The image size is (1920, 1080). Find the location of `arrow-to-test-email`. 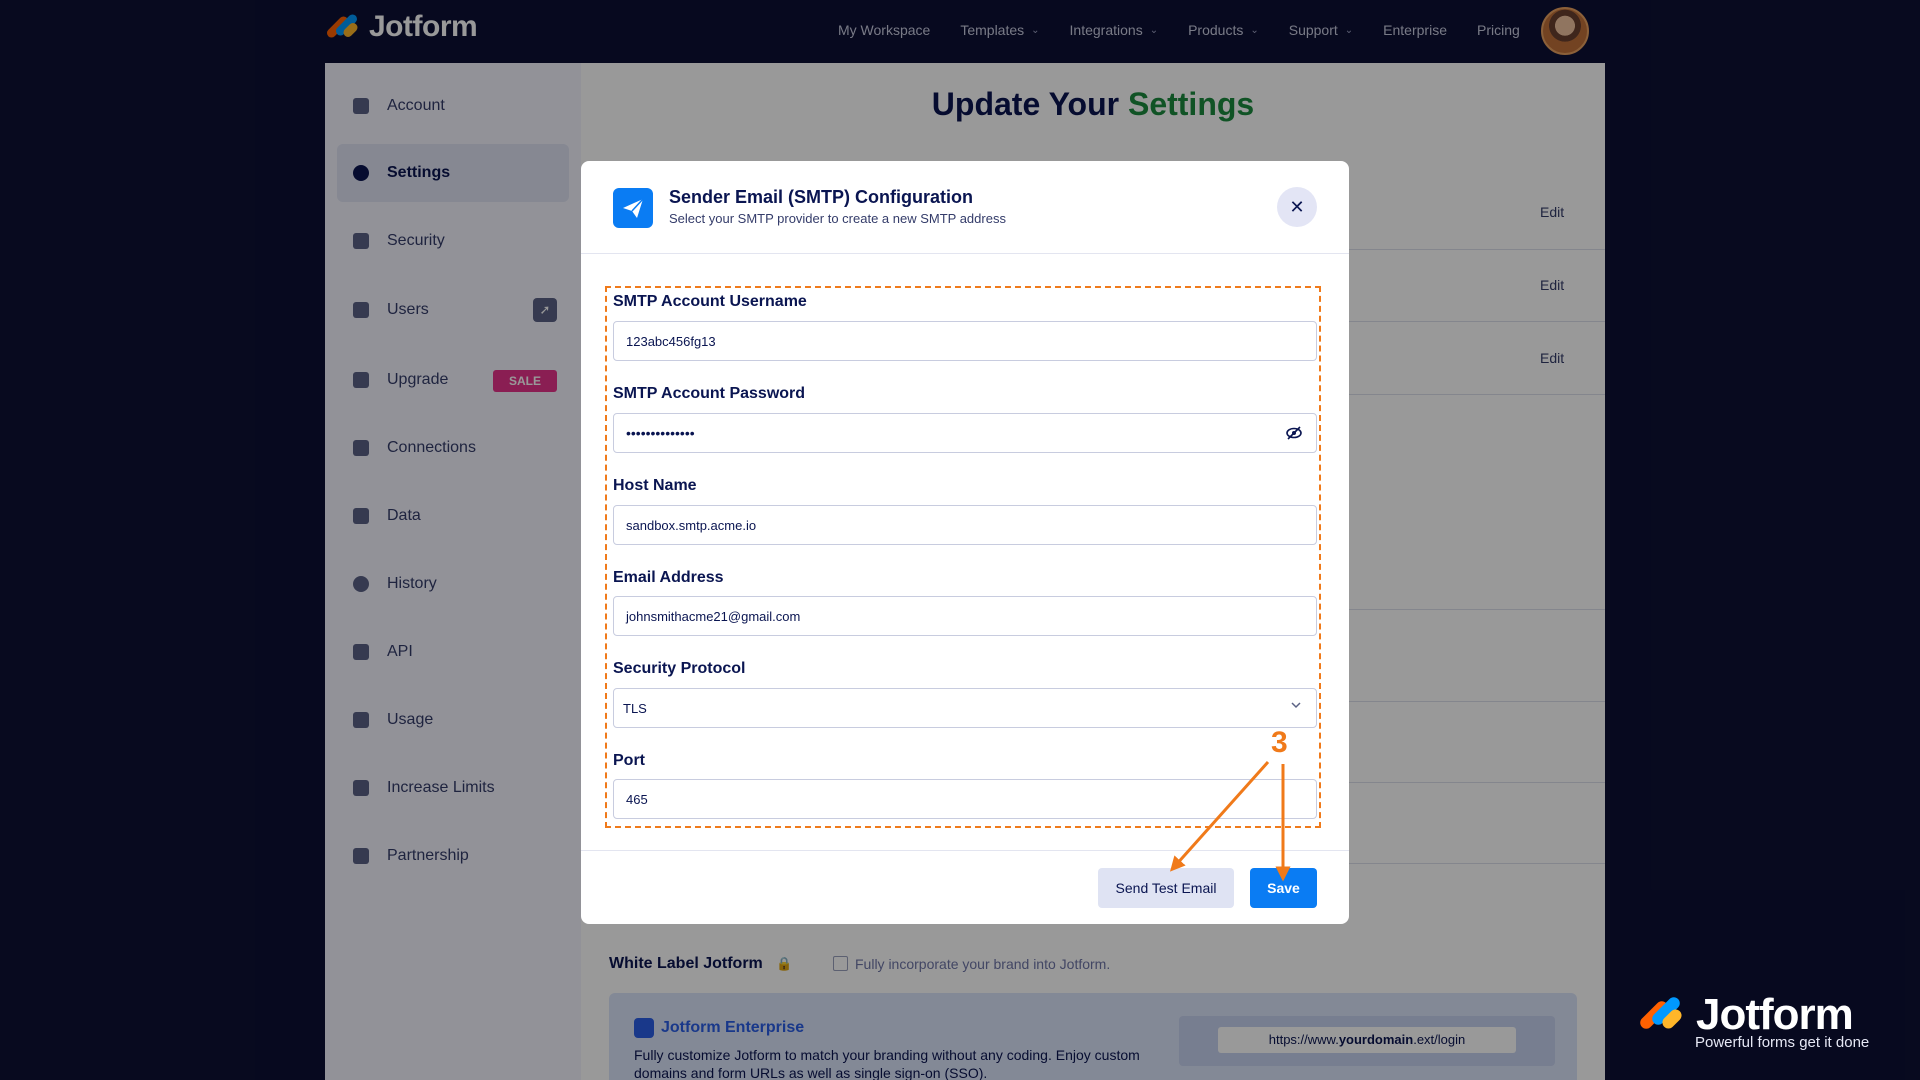

arrow-to-test-email is located at coordinates (1220, 816).